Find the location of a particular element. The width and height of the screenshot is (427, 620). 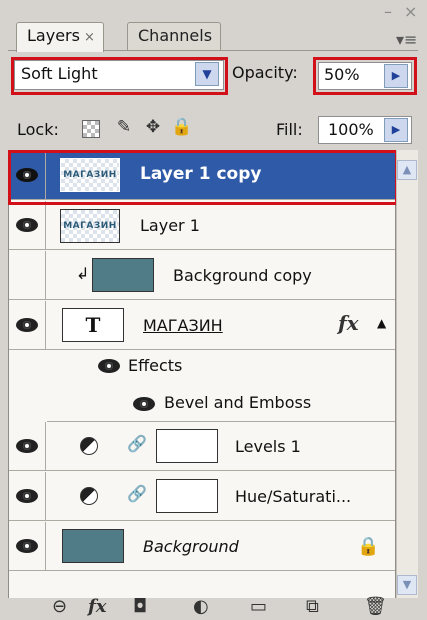

minimize-icon: – is located at coordinates (388, 12).